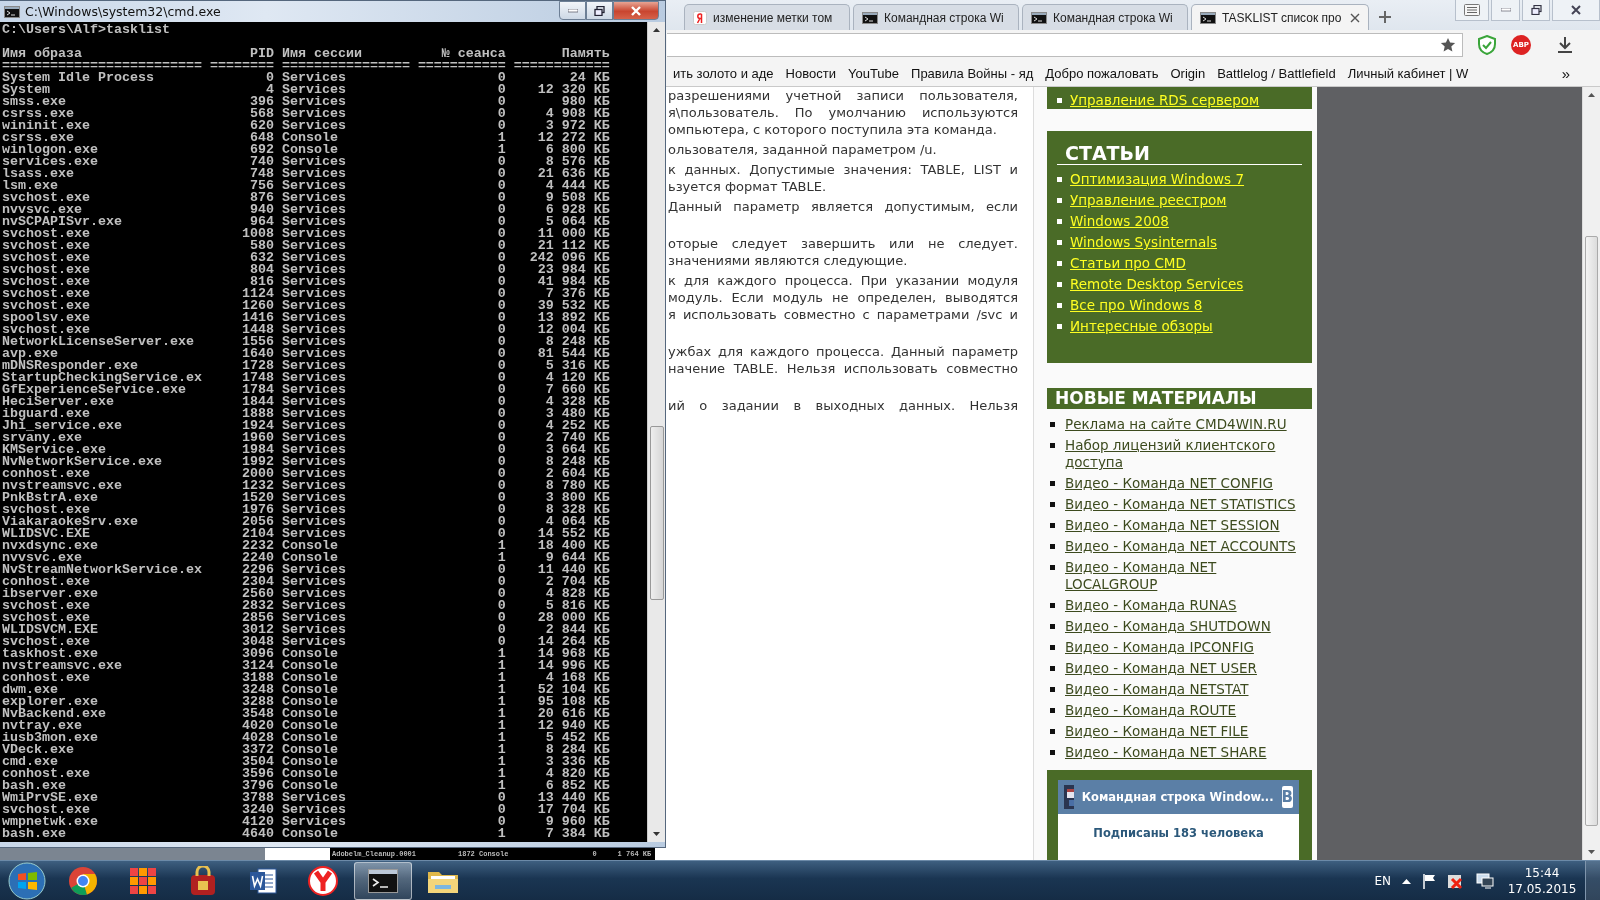 The height and width of the screenshot is (900, 1600). What do you see at coordinates (263, 880) in the screenshot?
I see `document-icon` at bounding box center [263, 880].